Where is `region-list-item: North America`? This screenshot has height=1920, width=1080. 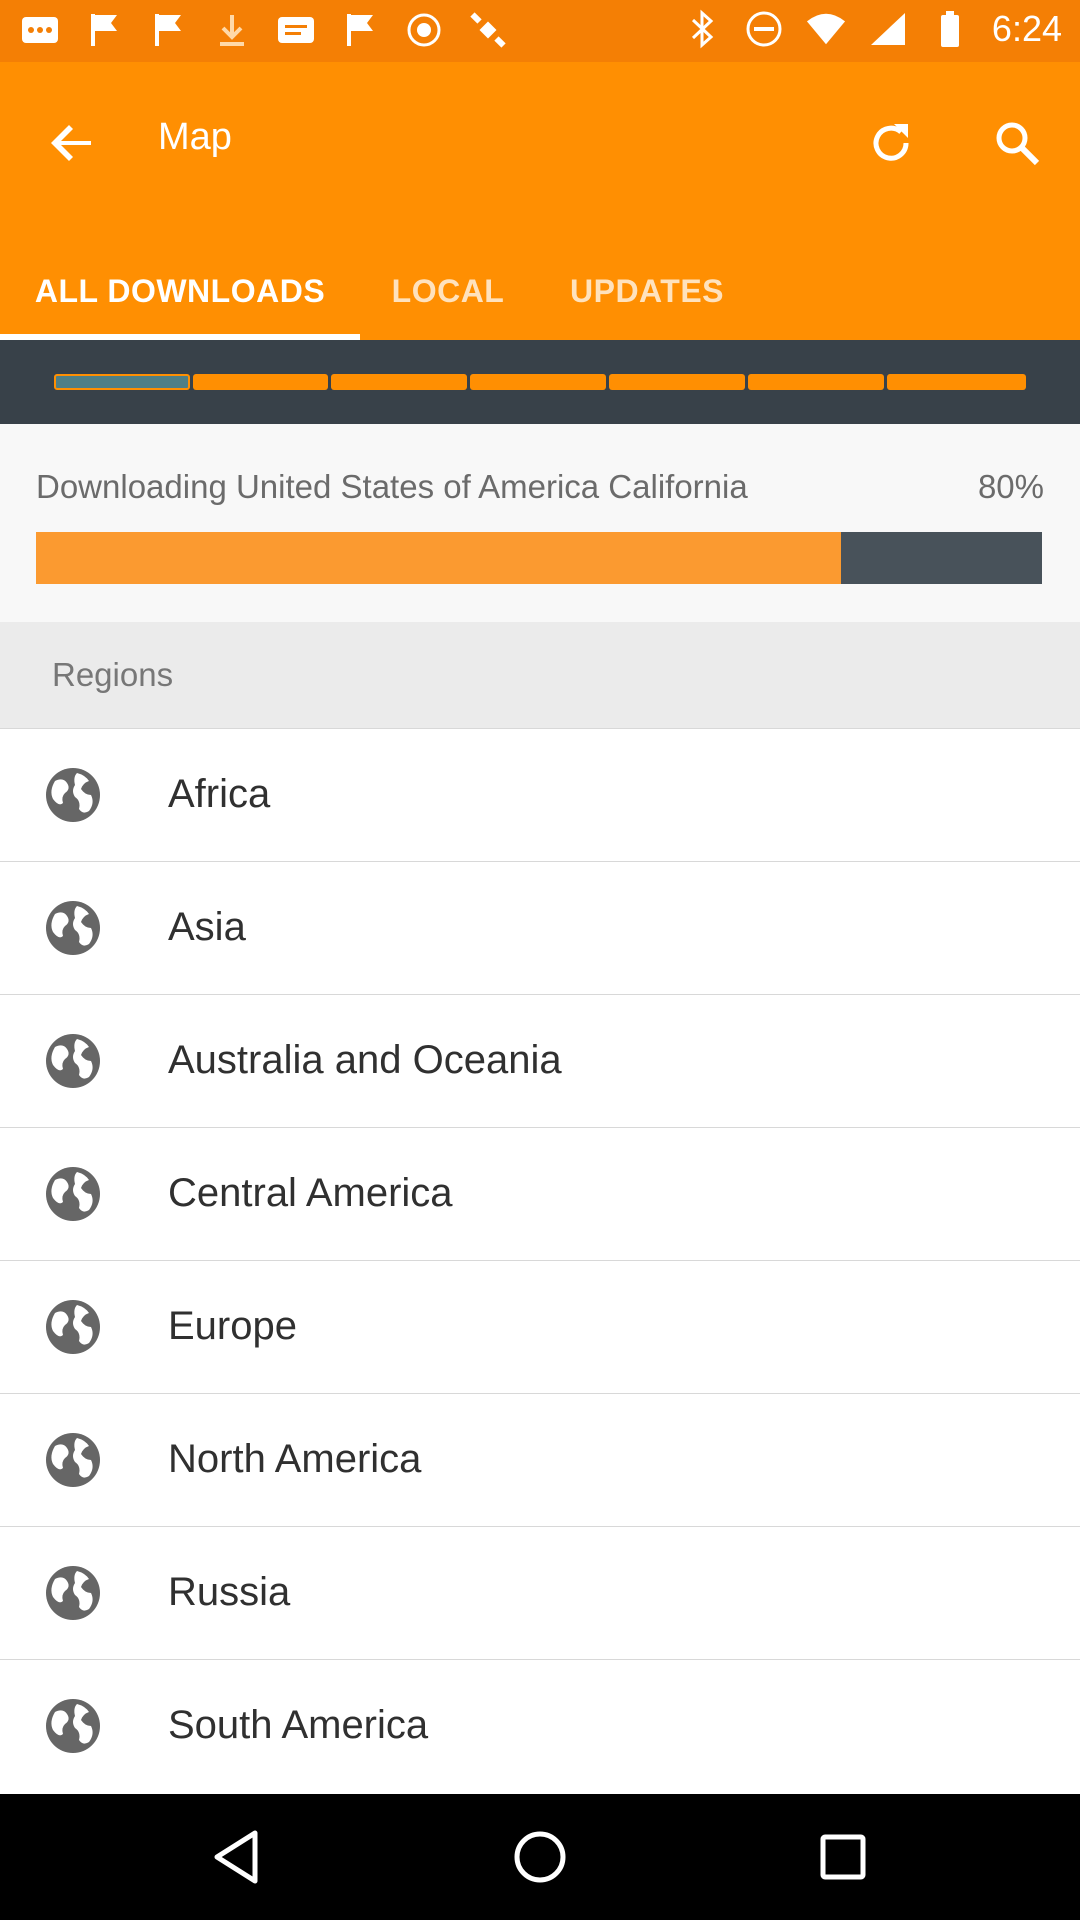
region-list-item: North America is located at coordinates (540, 1459).